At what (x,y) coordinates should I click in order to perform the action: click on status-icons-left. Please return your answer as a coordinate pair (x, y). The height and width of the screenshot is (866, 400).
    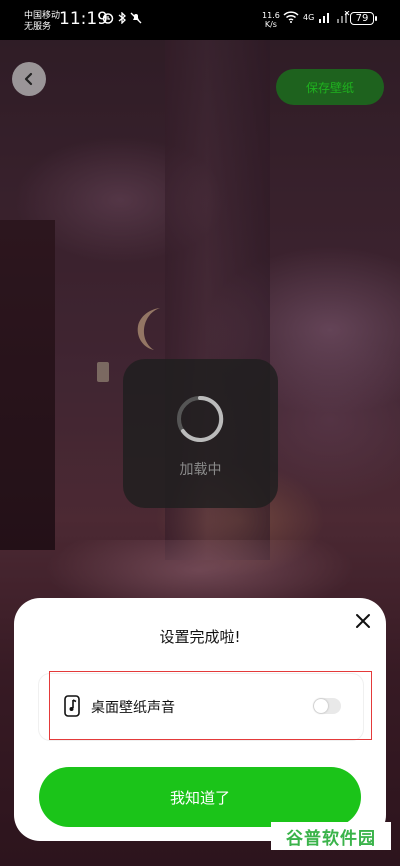
    Looking at the image, I should click on (122, 18).